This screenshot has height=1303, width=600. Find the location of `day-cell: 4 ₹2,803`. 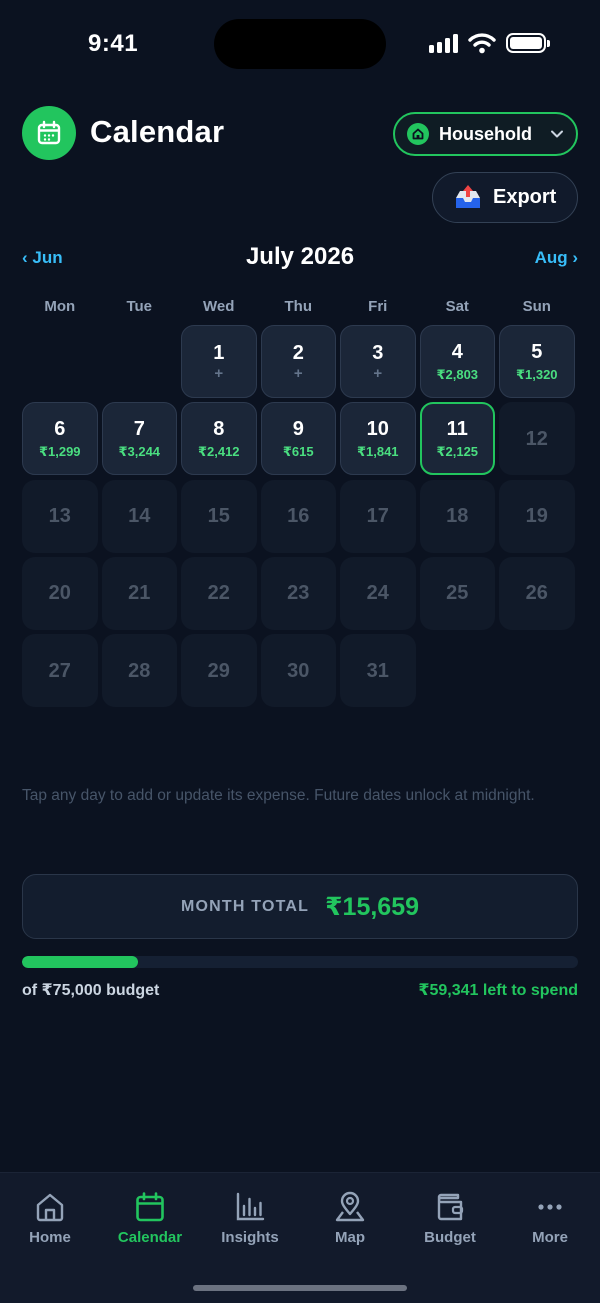

day-cell: 4 ₹2,803 is located at coordinates (457, 361).